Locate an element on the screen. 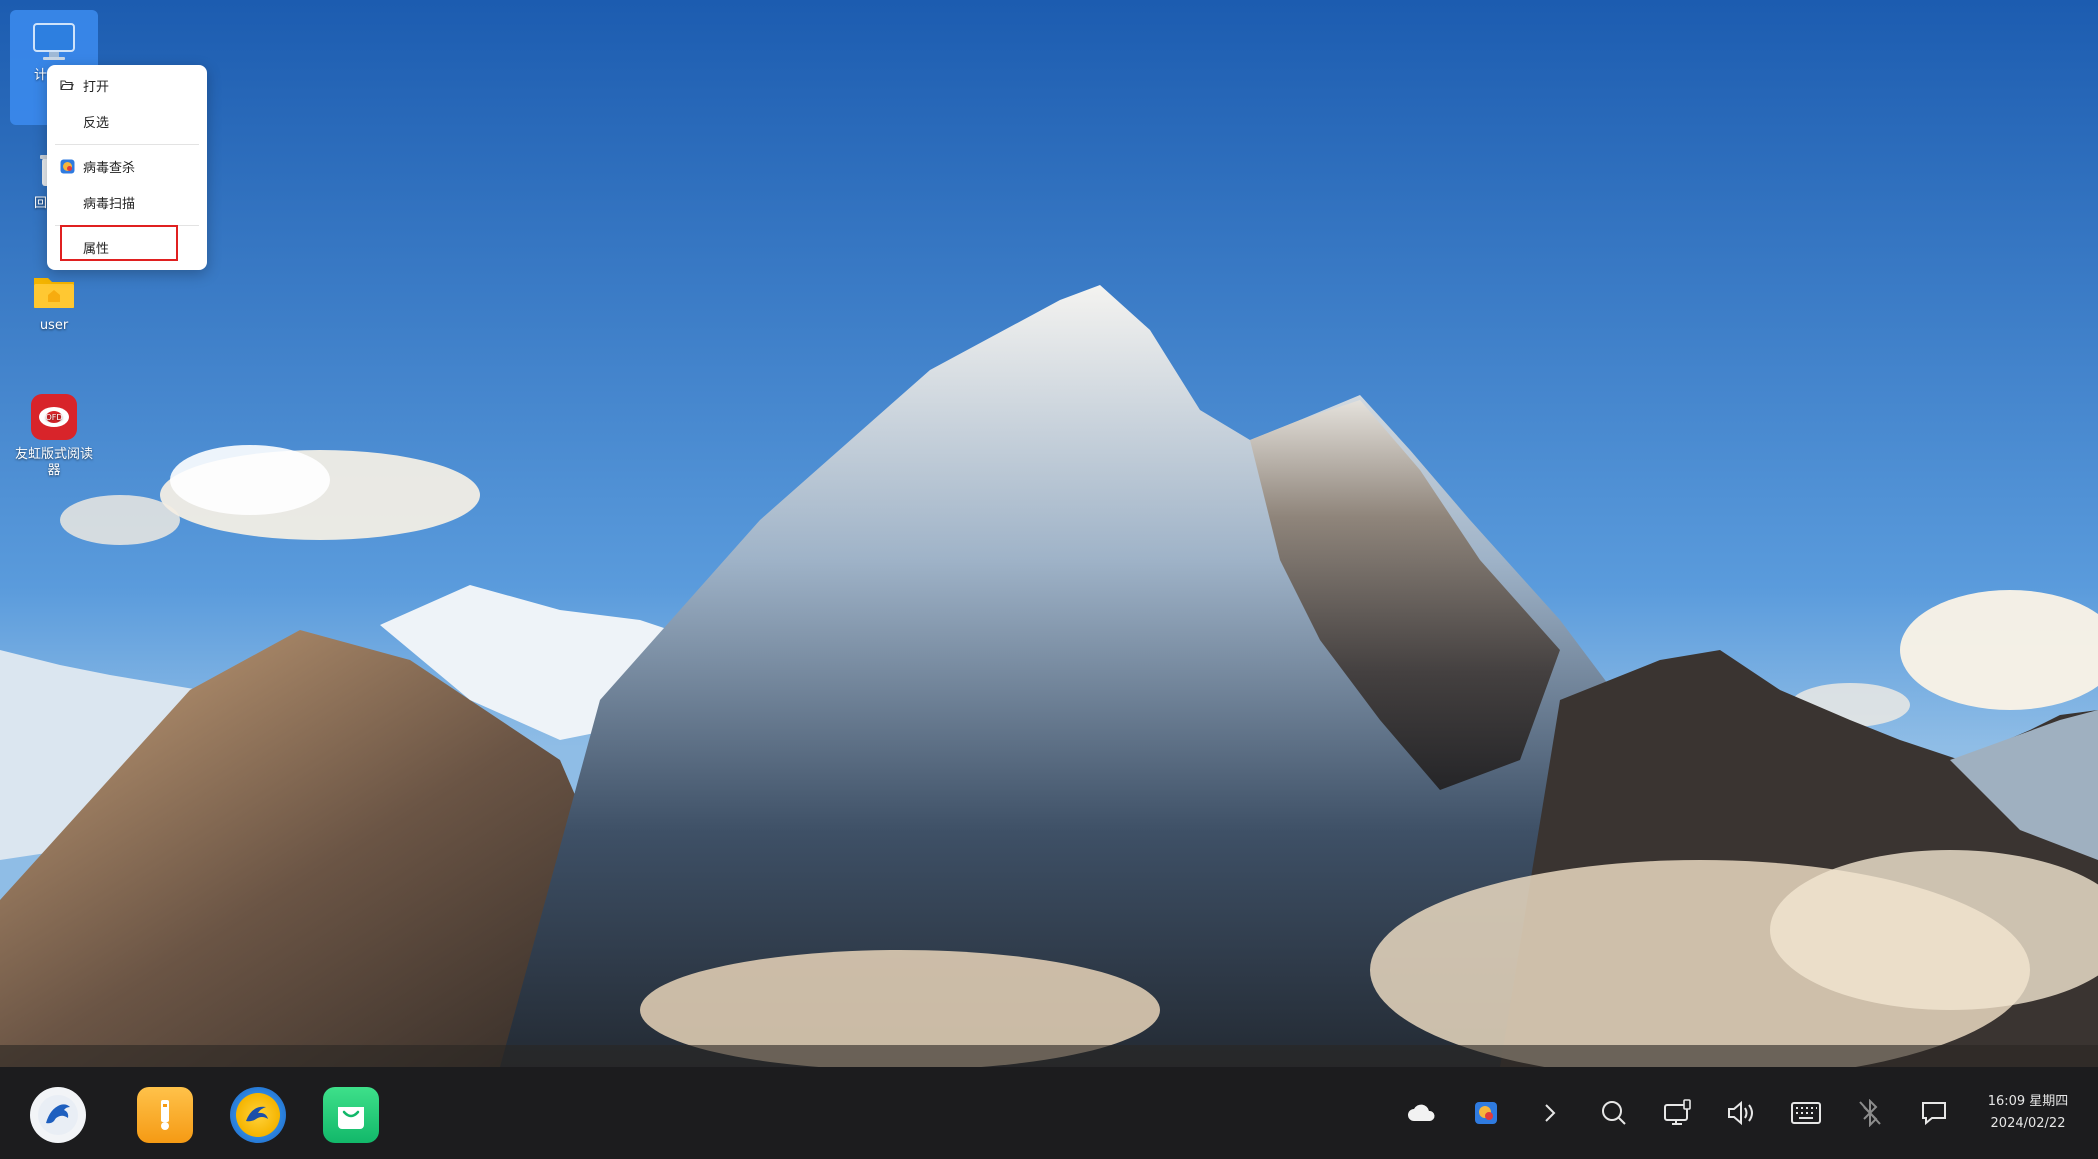  usb-app-icon is located at coordinates (165, 1115).